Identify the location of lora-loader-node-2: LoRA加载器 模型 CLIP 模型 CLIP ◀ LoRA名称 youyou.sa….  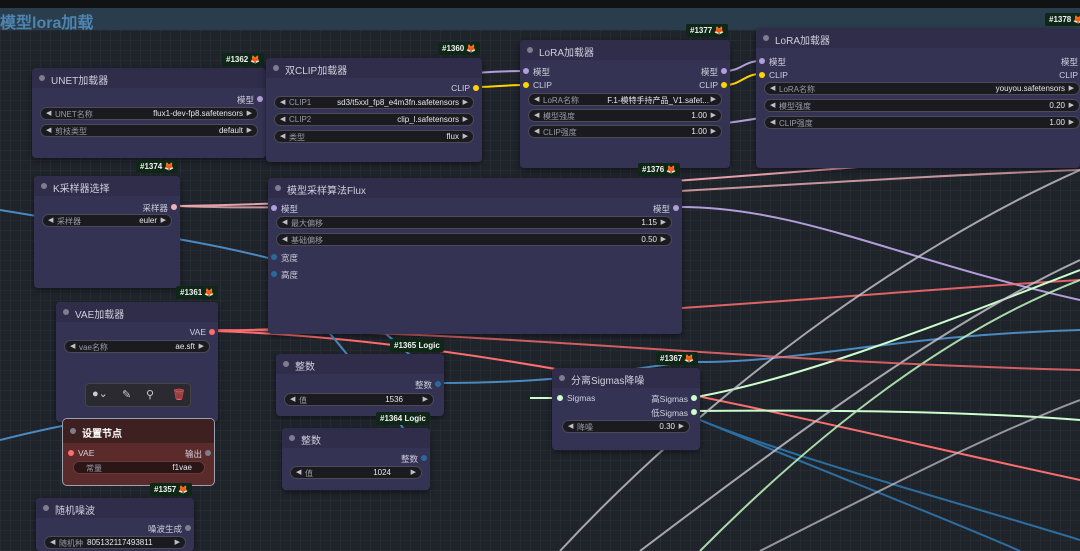
(918, 98).